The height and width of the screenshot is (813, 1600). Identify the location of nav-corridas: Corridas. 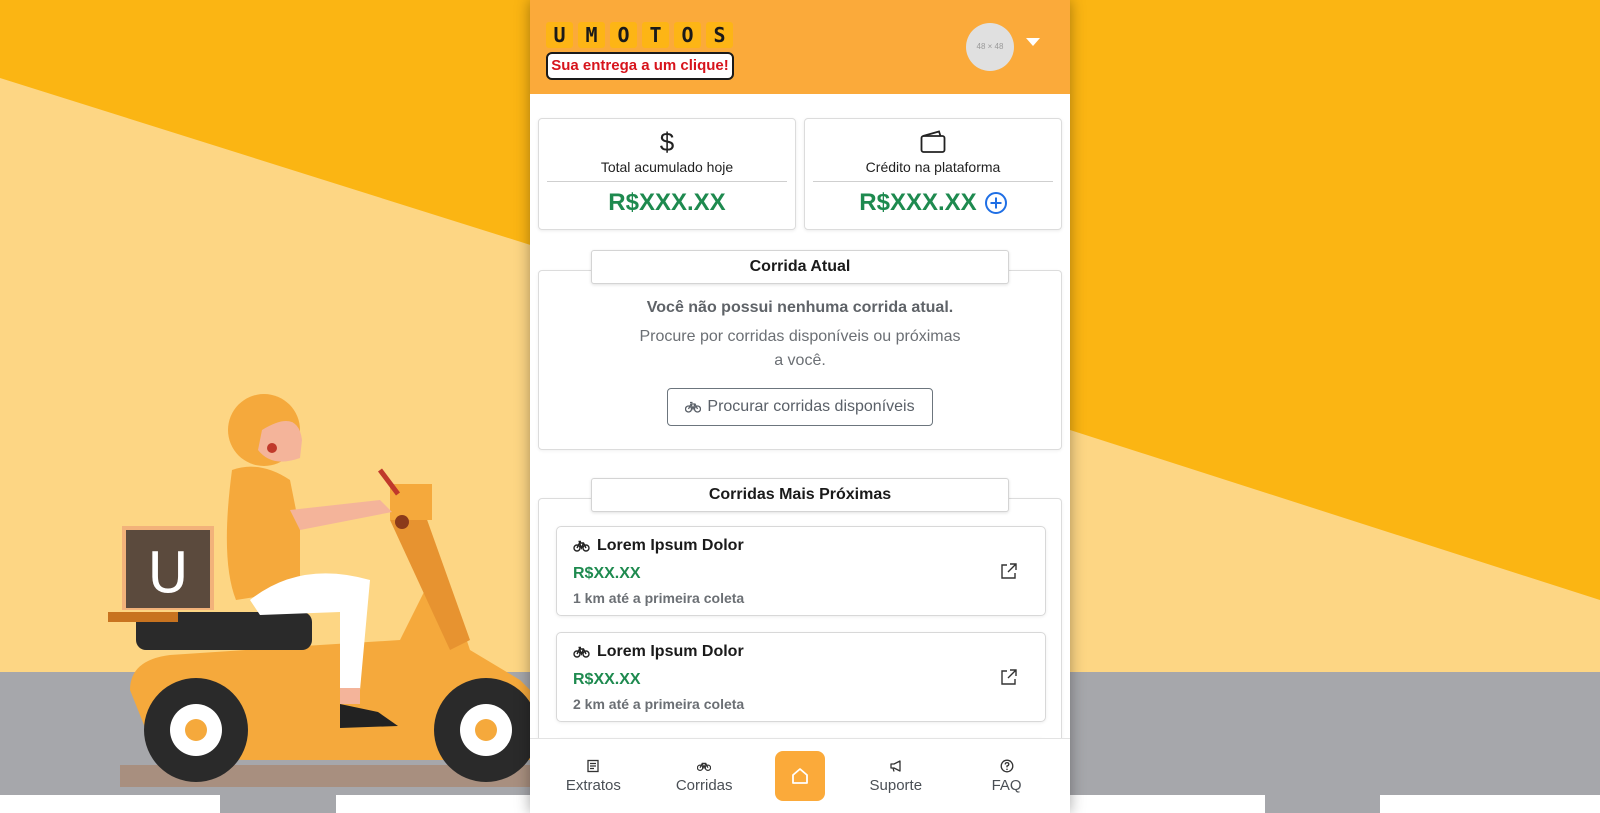
(704, 776).